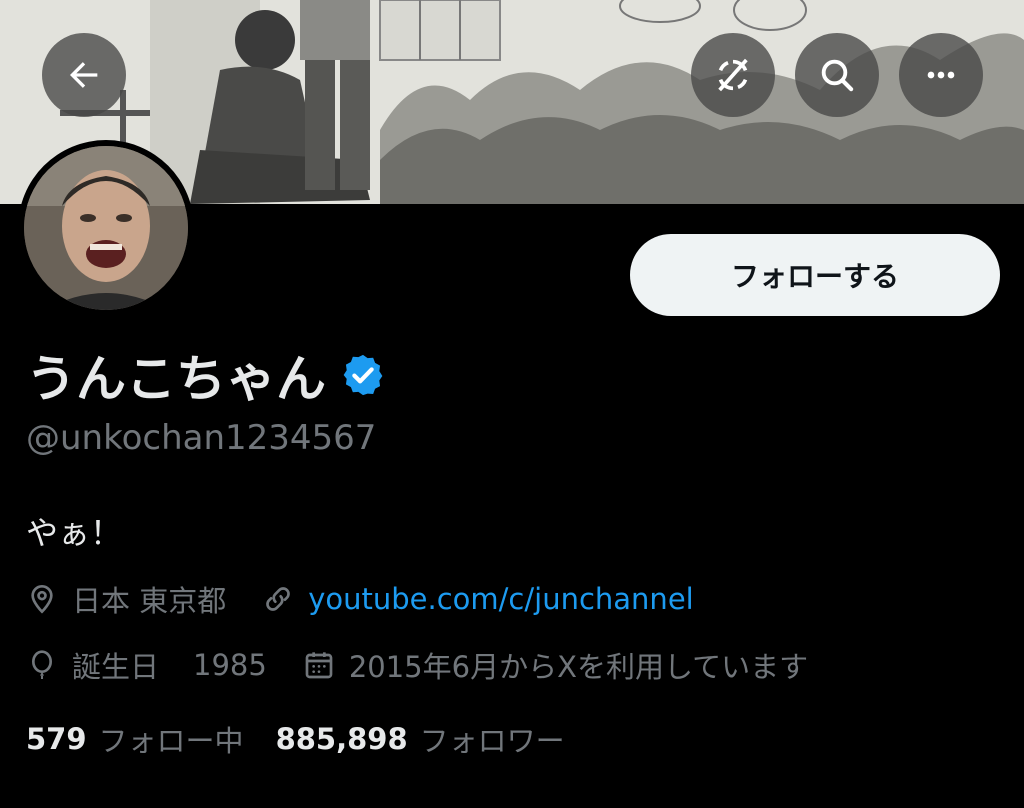 The height and width of the screenshot is (808, 1024). I want to click on location-pin-icon, so click(42, 599).